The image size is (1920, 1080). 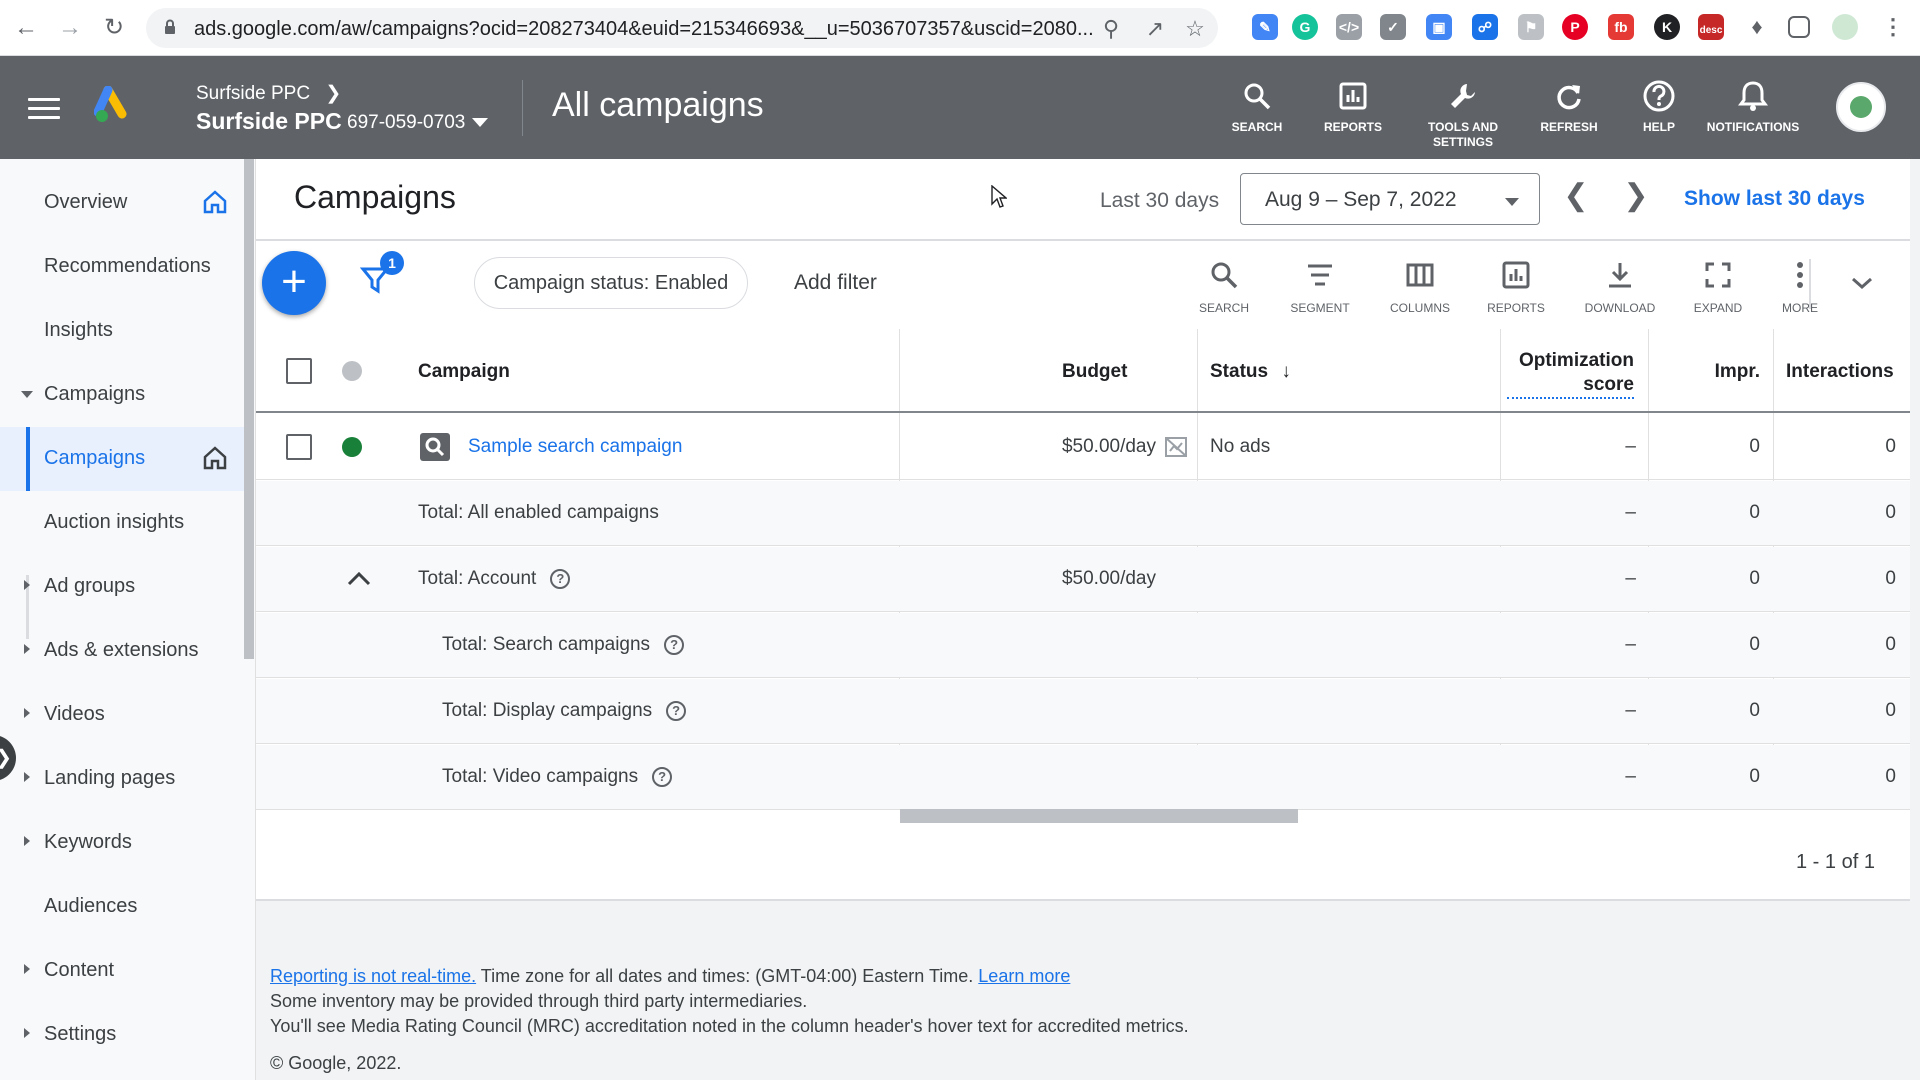 I want to click on table-horizontal-scrollbar, so click(x=1099, y=816).